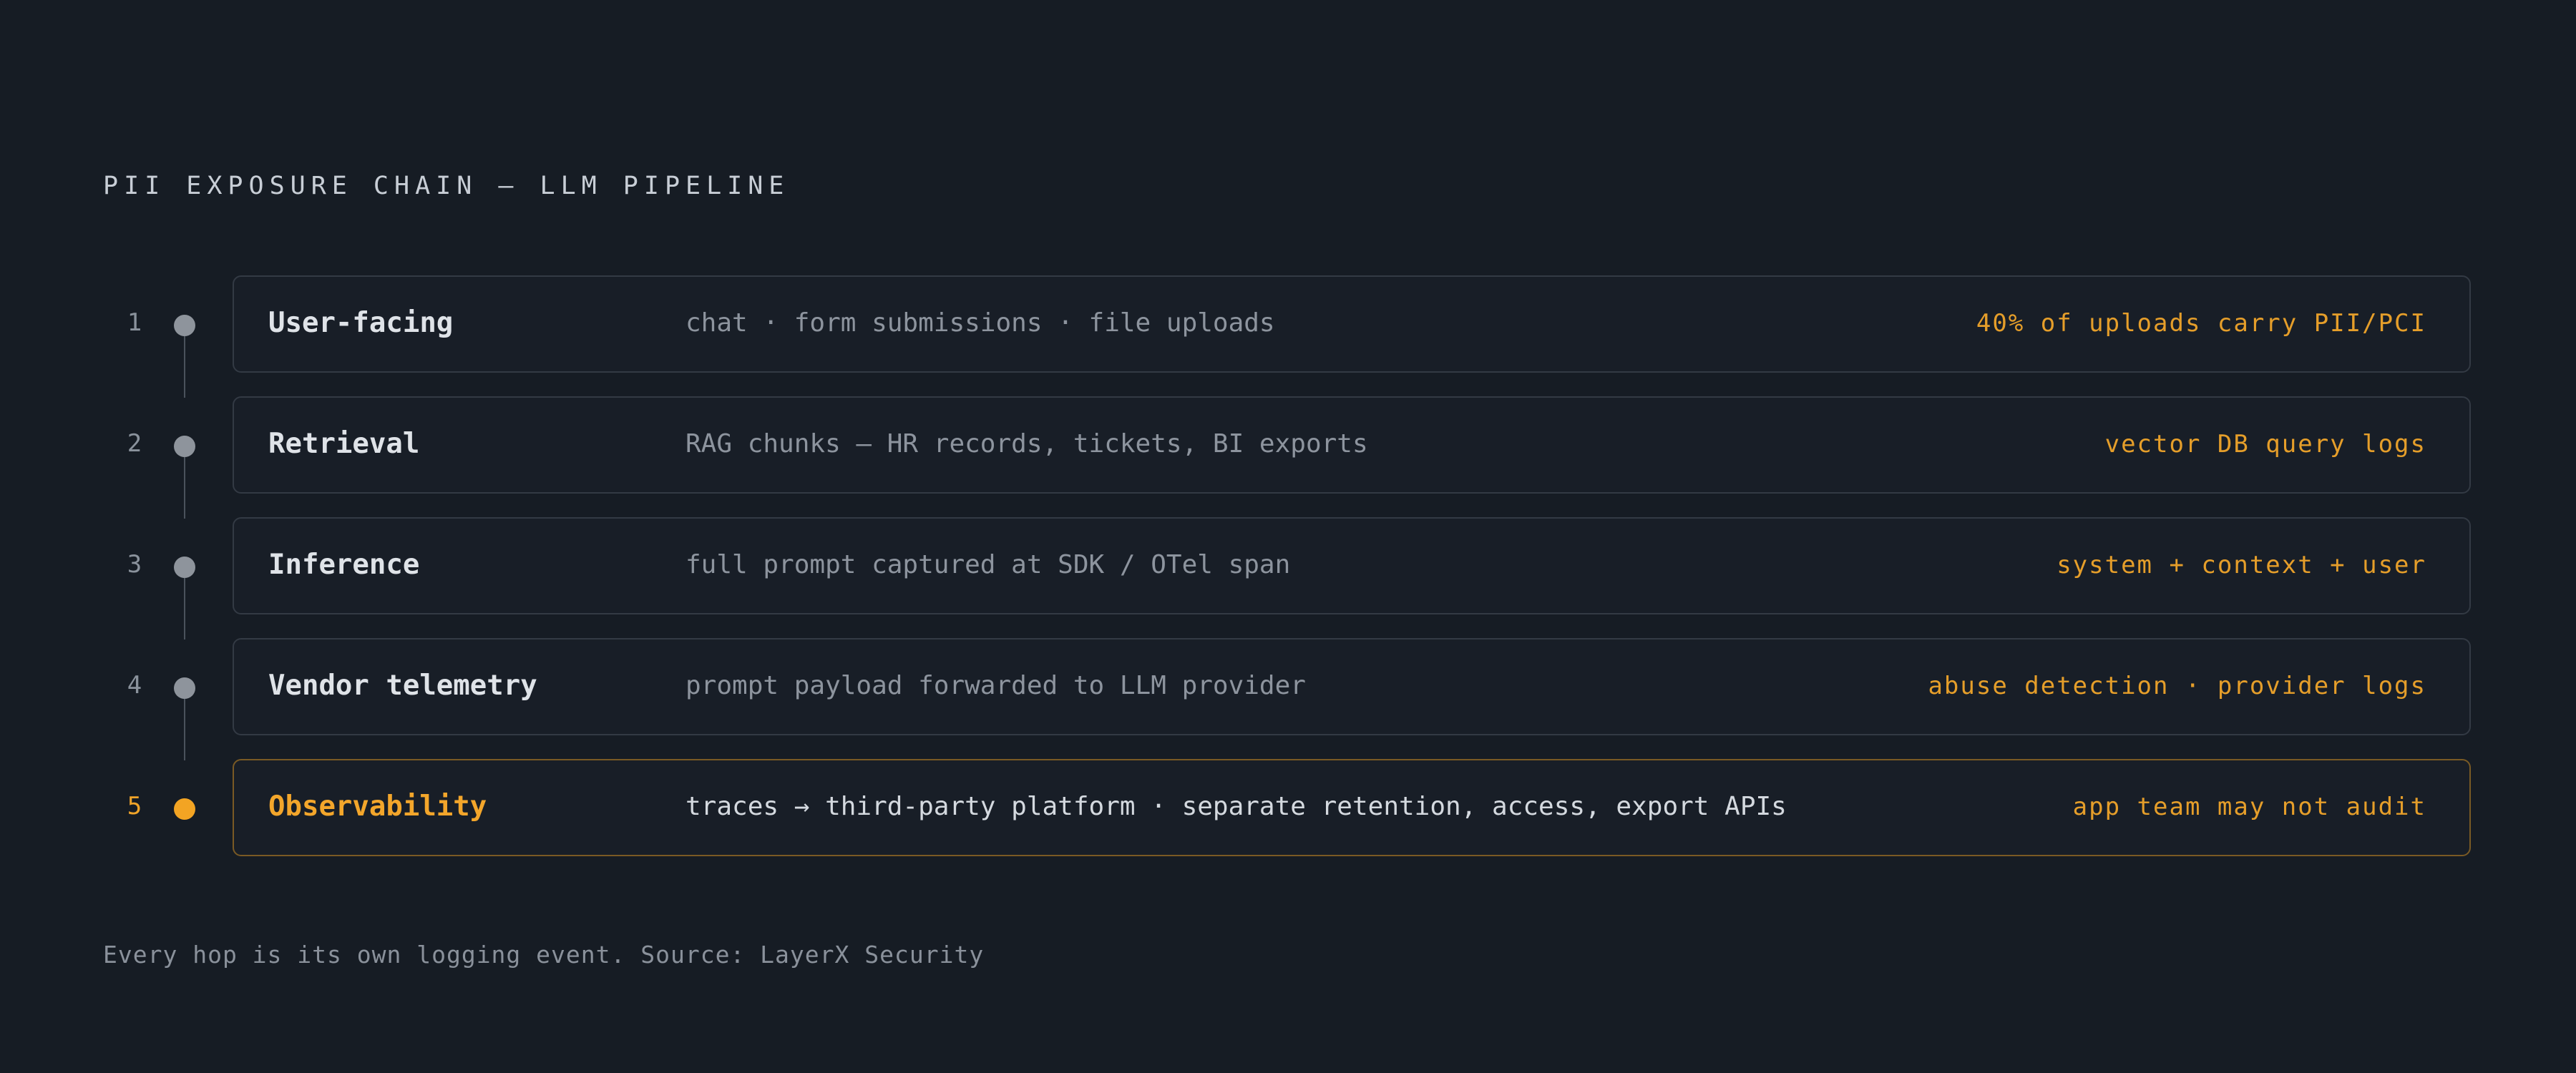 The height and width of the screenshot is (1073, 2576). I want to click on step-description: full prompt captured at SDK / OTel span, so click(988, 564).